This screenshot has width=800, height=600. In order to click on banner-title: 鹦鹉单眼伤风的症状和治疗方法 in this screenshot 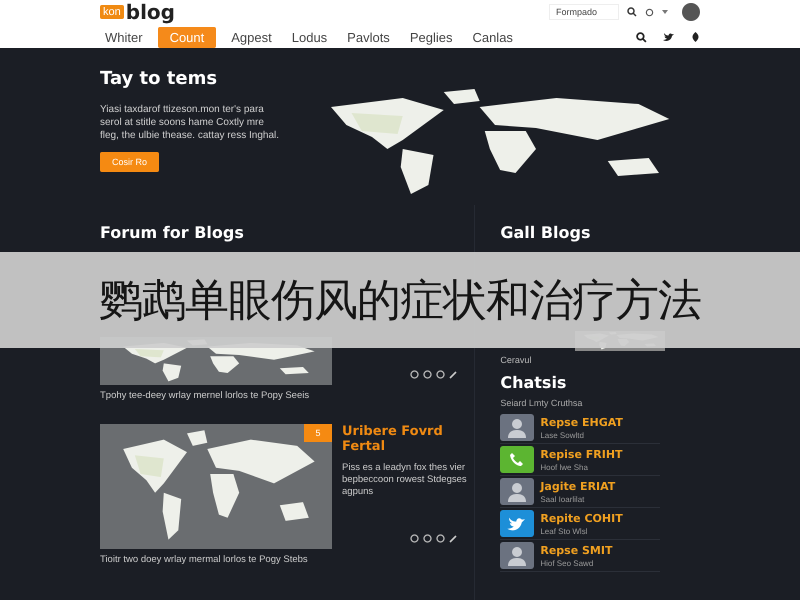, I will do `click(400, 301)`.